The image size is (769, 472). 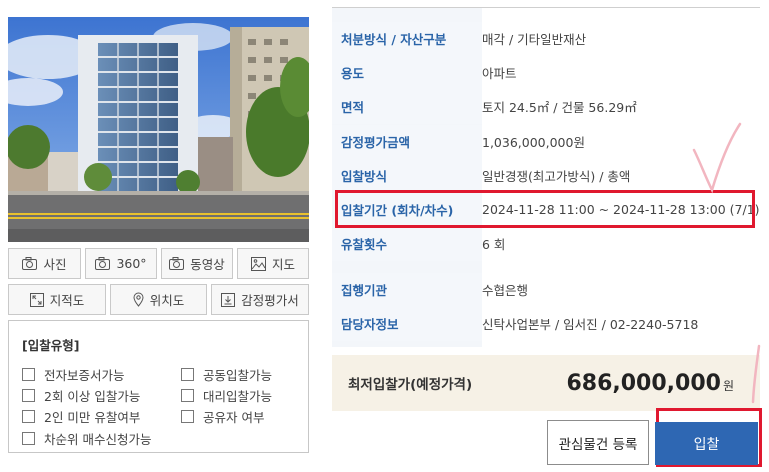 What do you see at coordinates (407, 39) in the screenshot?
I see `info-label: 처분방식 / 자산구분` at bounding box center [407, 39].